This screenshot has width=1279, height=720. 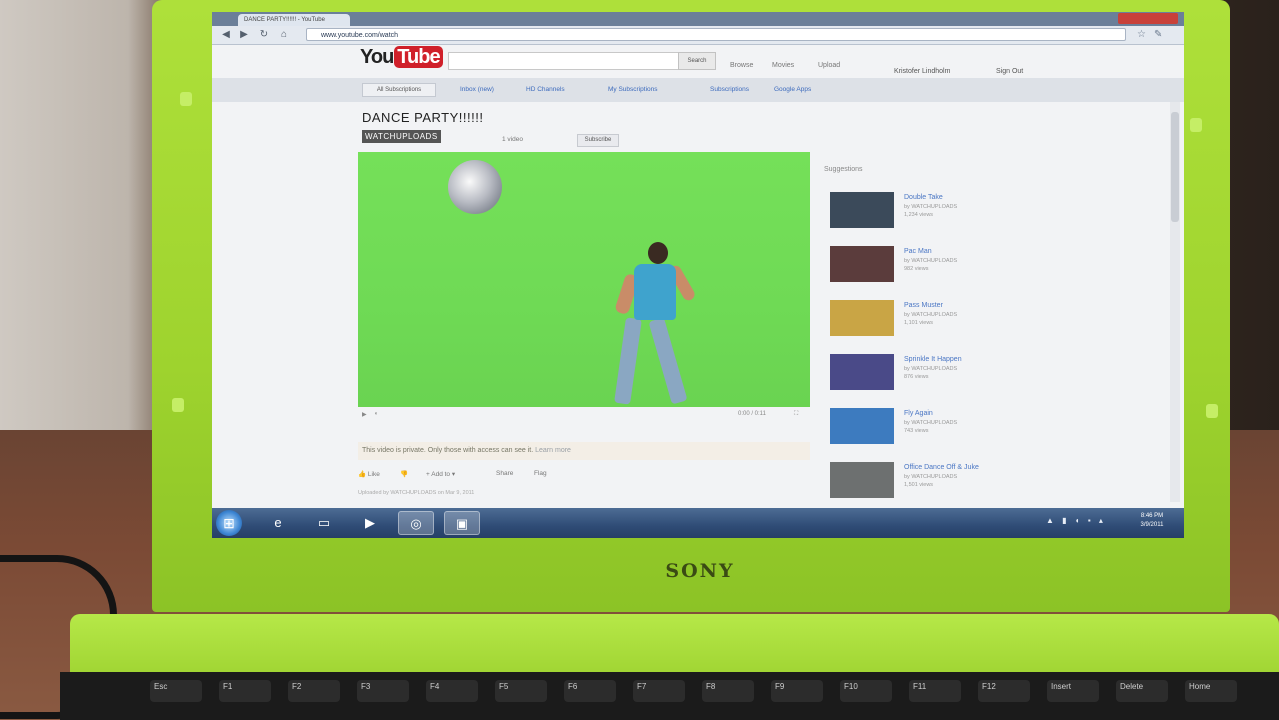 I want to click on movies-link: Movies, so click(x=783, y=65).